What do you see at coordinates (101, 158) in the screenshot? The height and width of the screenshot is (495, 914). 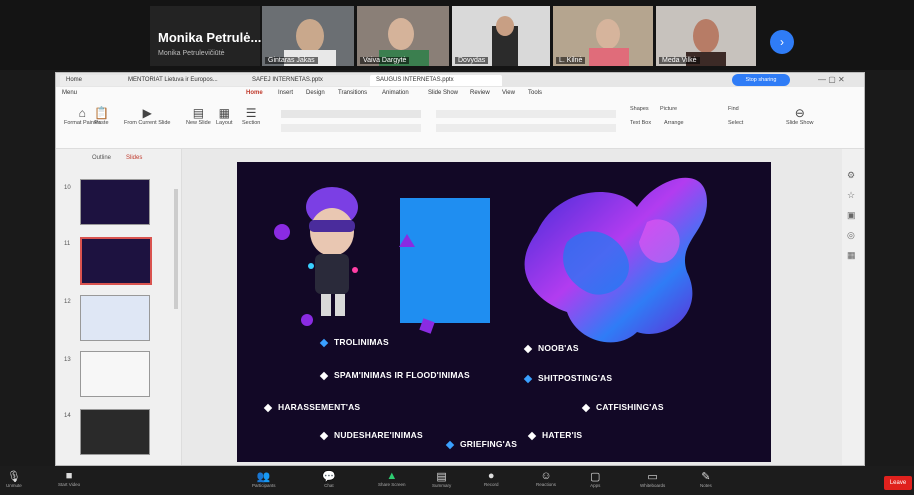 I see `tab-outline: Outline` at bounding box center [101, 158].